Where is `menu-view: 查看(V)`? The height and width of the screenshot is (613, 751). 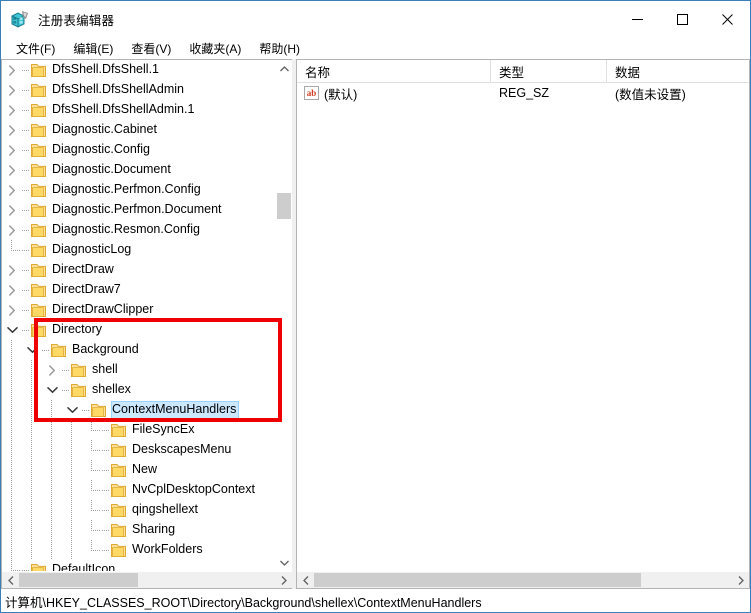
menu-view: 查看(V) is located at coordinates (151, 48).